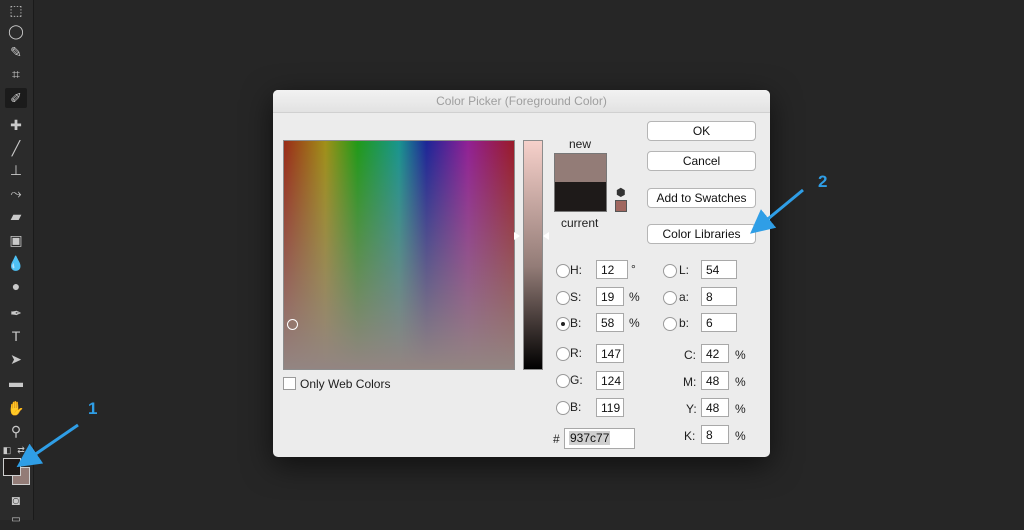  I want to click on annotation-number-2: 2, so click(823, 181).